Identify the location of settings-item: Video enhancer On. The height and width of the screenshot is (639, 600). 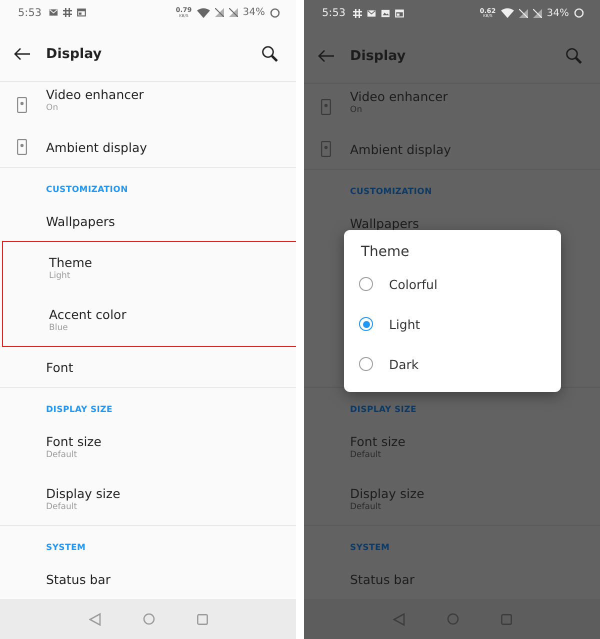
(148, 104).